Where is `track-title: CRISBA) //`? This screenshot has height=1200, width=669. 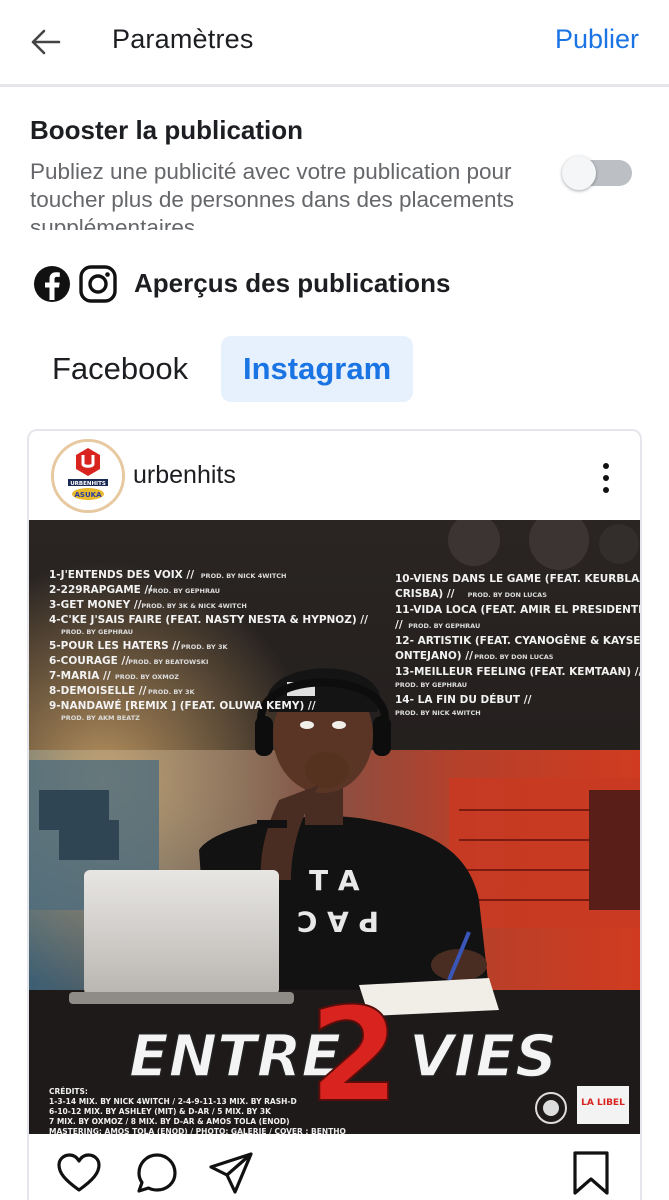
track-title: CRISBA) // is located at coordinates (425, 594).